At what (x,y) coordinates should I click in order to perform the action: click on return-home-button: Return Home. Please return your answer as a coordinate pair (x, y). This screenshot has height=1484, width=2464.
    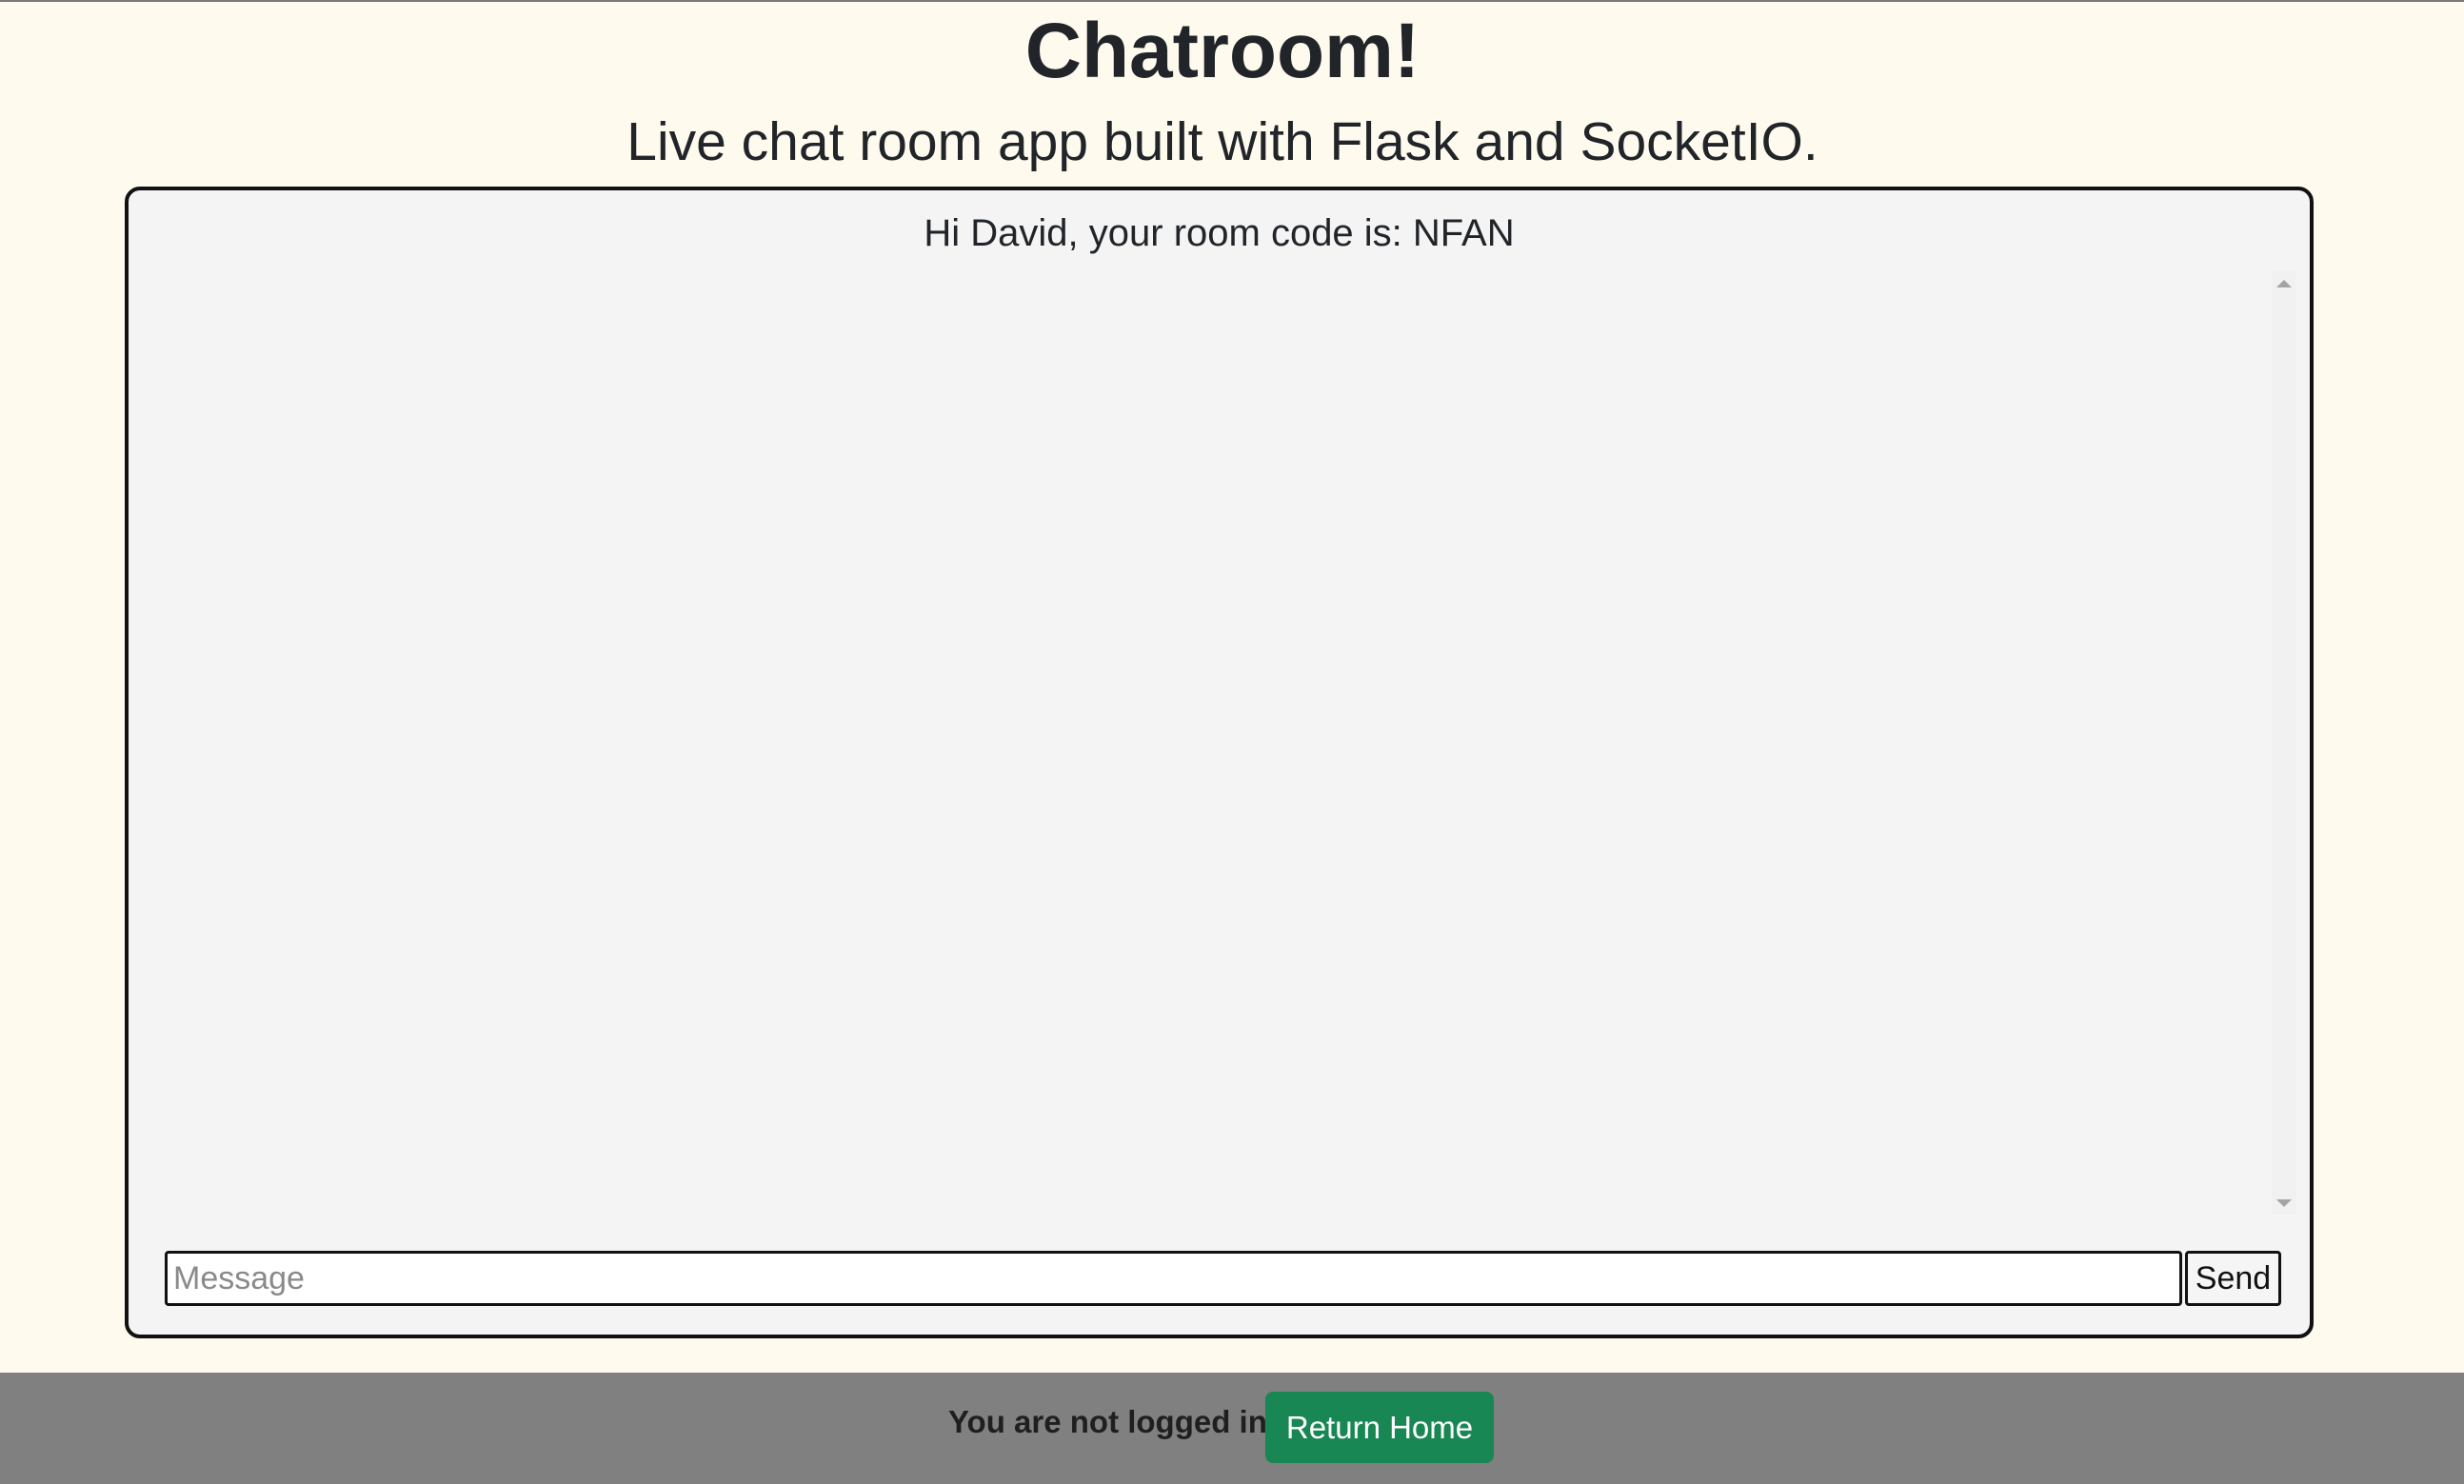
    Looking at the image, I should click on (1379, 1428).